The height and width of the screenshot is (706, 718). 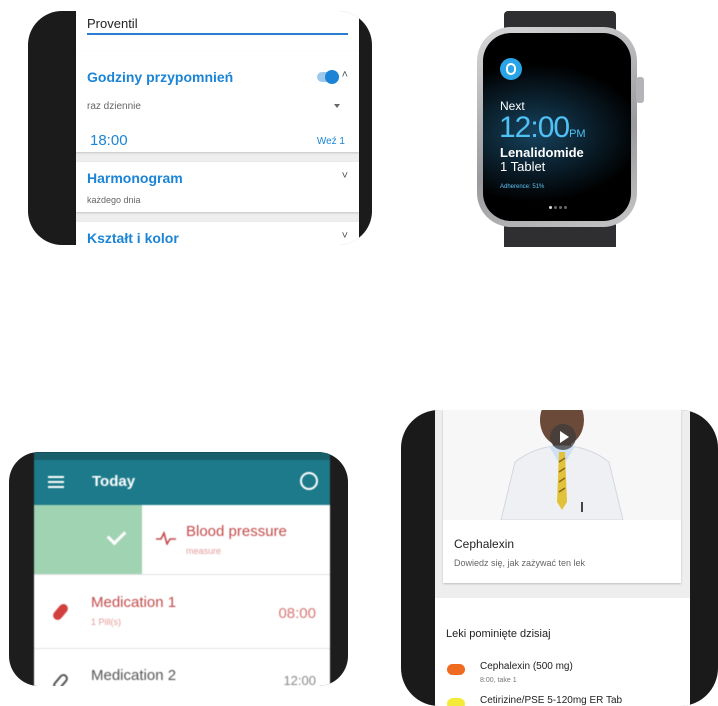 What do you see at coordinates (309, 481) in the screenshot?
I see `history-icon` at bounding box center [309, 481].